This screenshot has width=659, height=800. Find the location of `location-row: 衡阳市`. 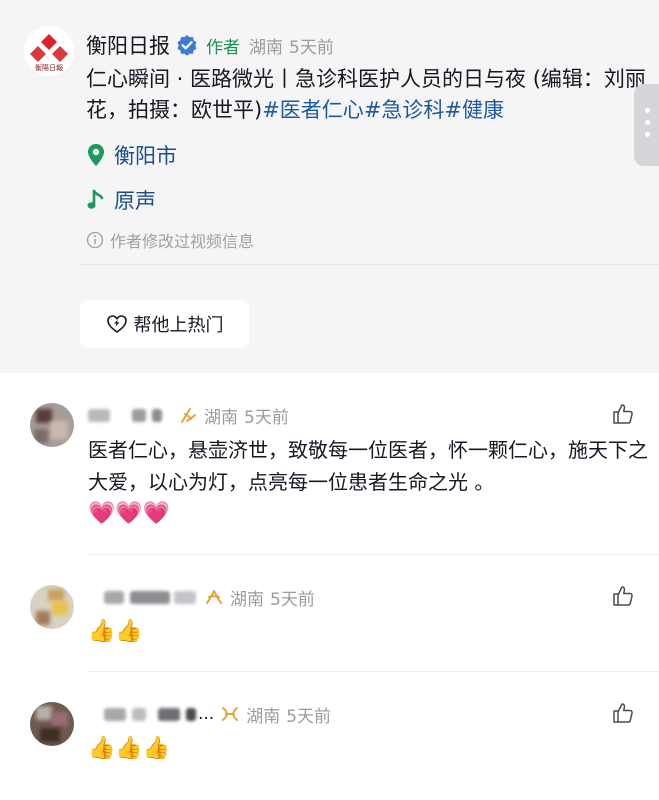

location-row: 衡阳市 is located at coordinates (131, 155).